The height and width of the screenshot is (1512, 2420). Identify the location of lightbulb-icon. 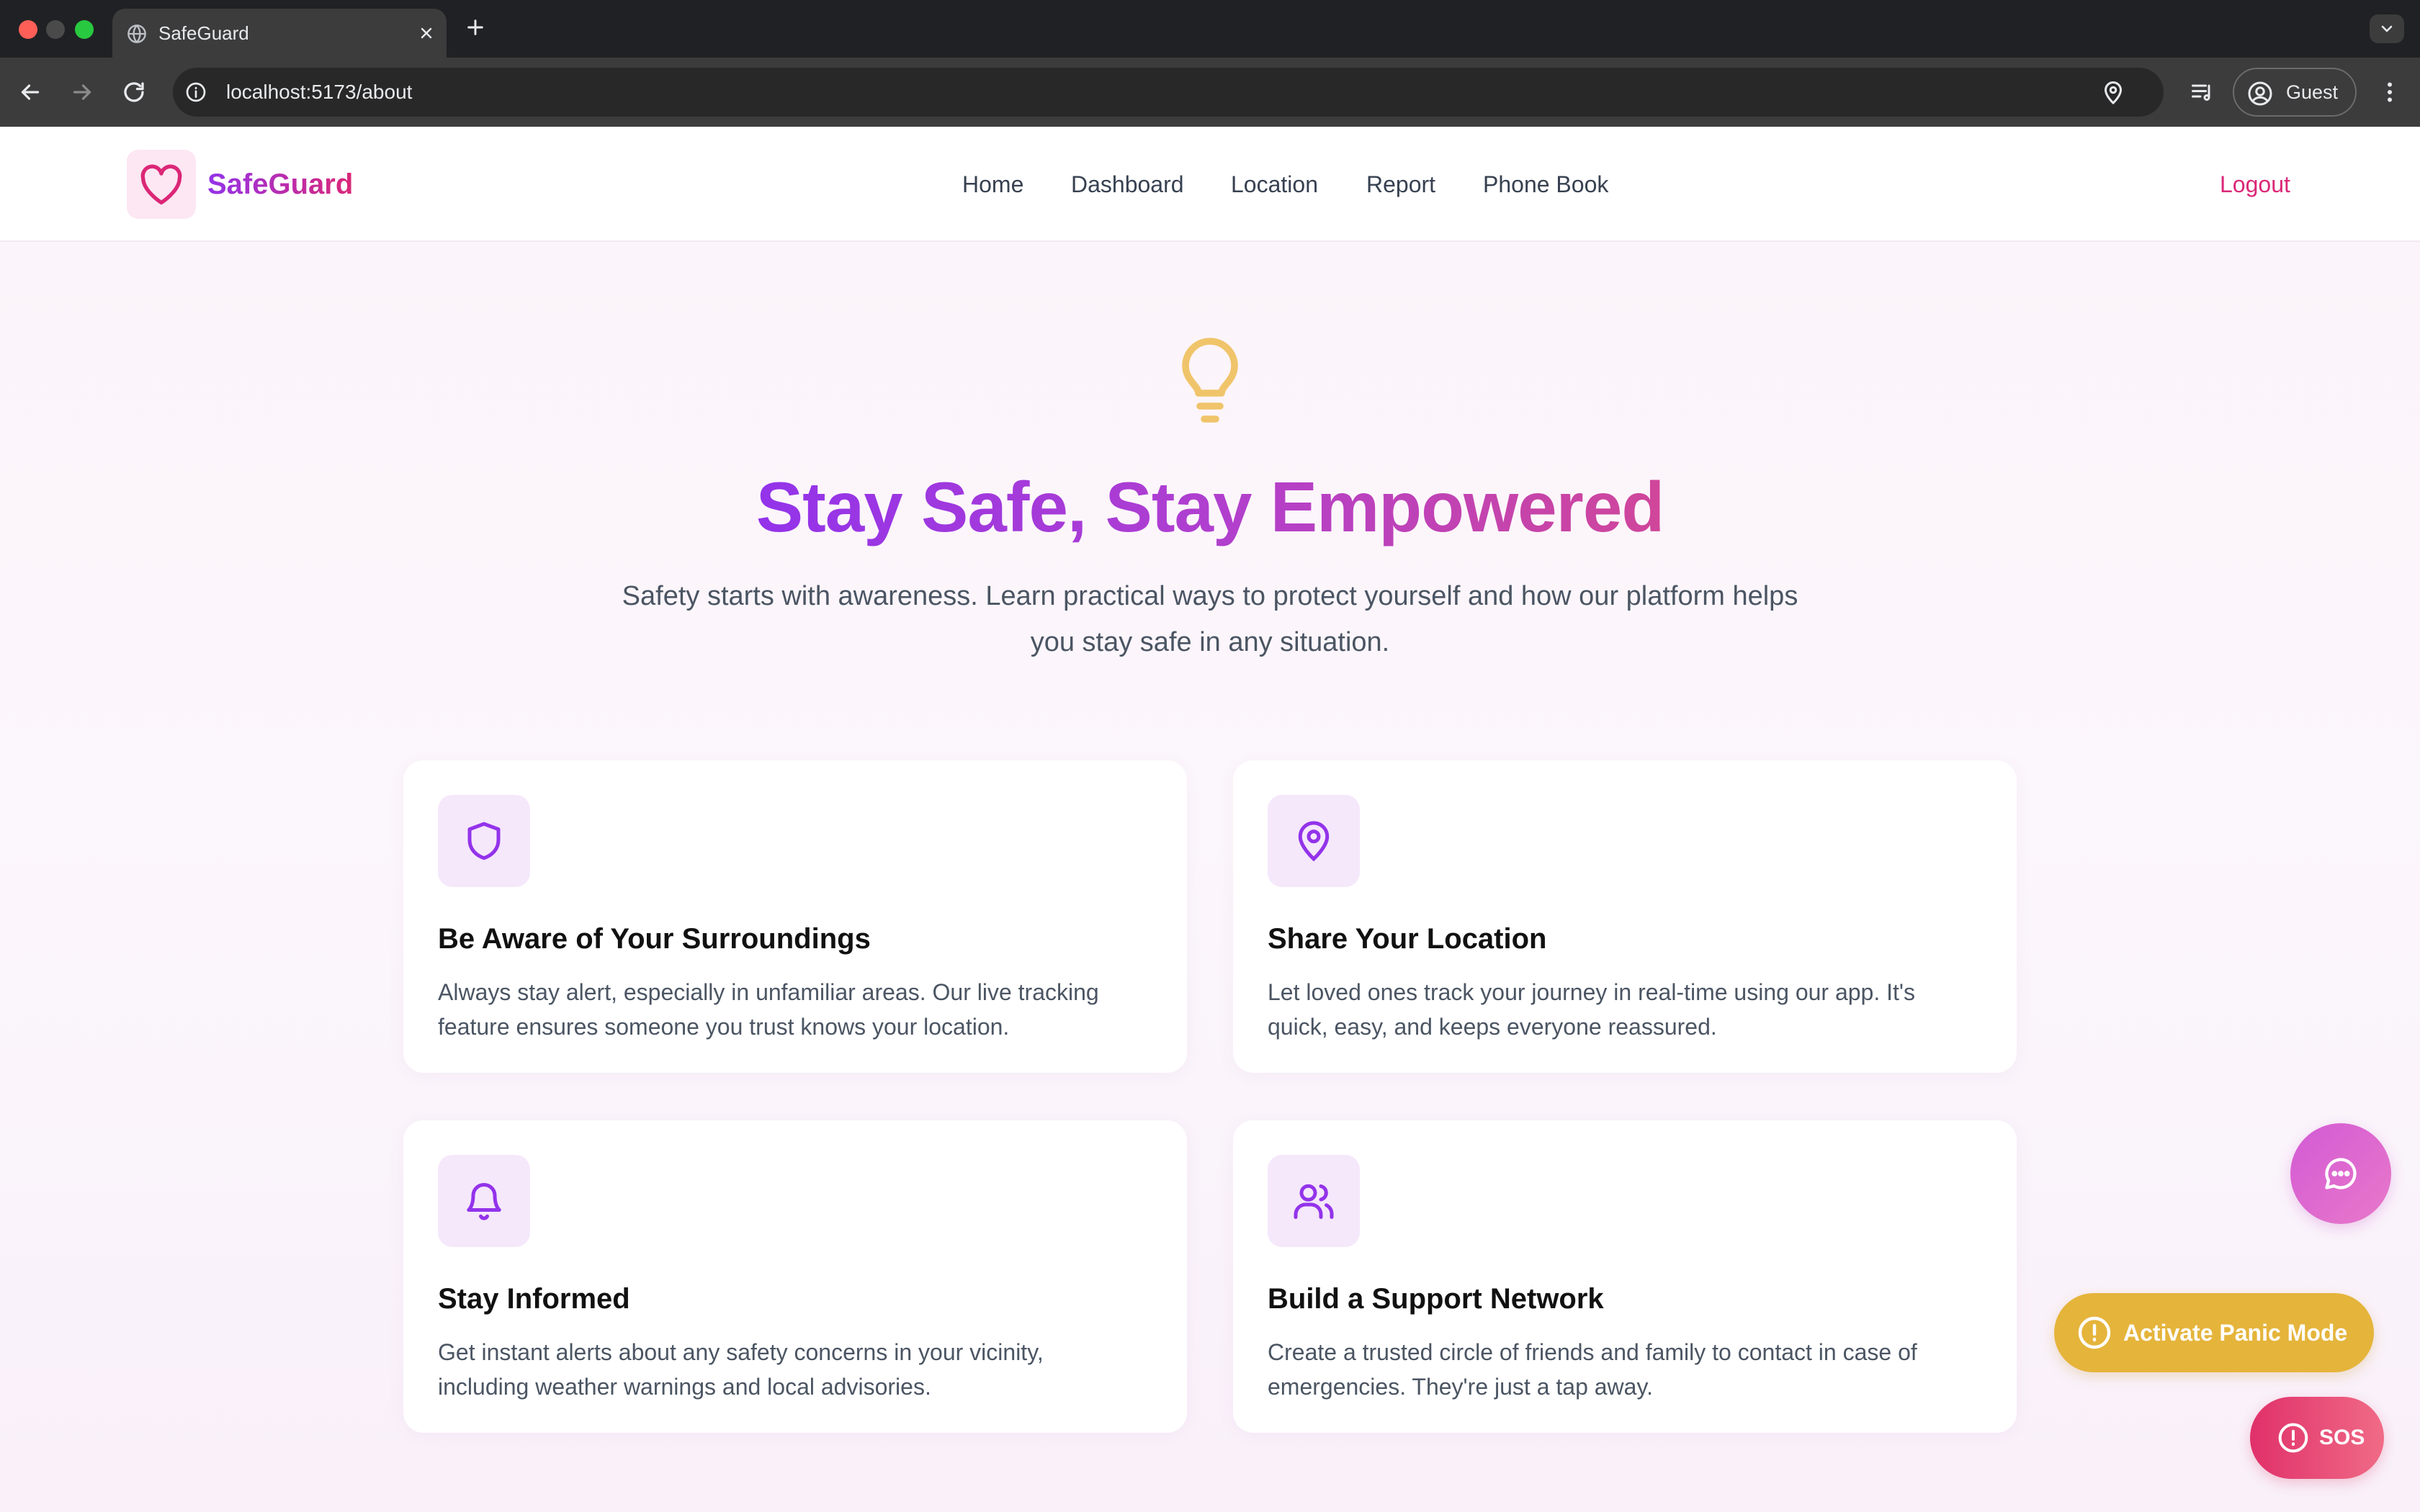
(1210, 380).